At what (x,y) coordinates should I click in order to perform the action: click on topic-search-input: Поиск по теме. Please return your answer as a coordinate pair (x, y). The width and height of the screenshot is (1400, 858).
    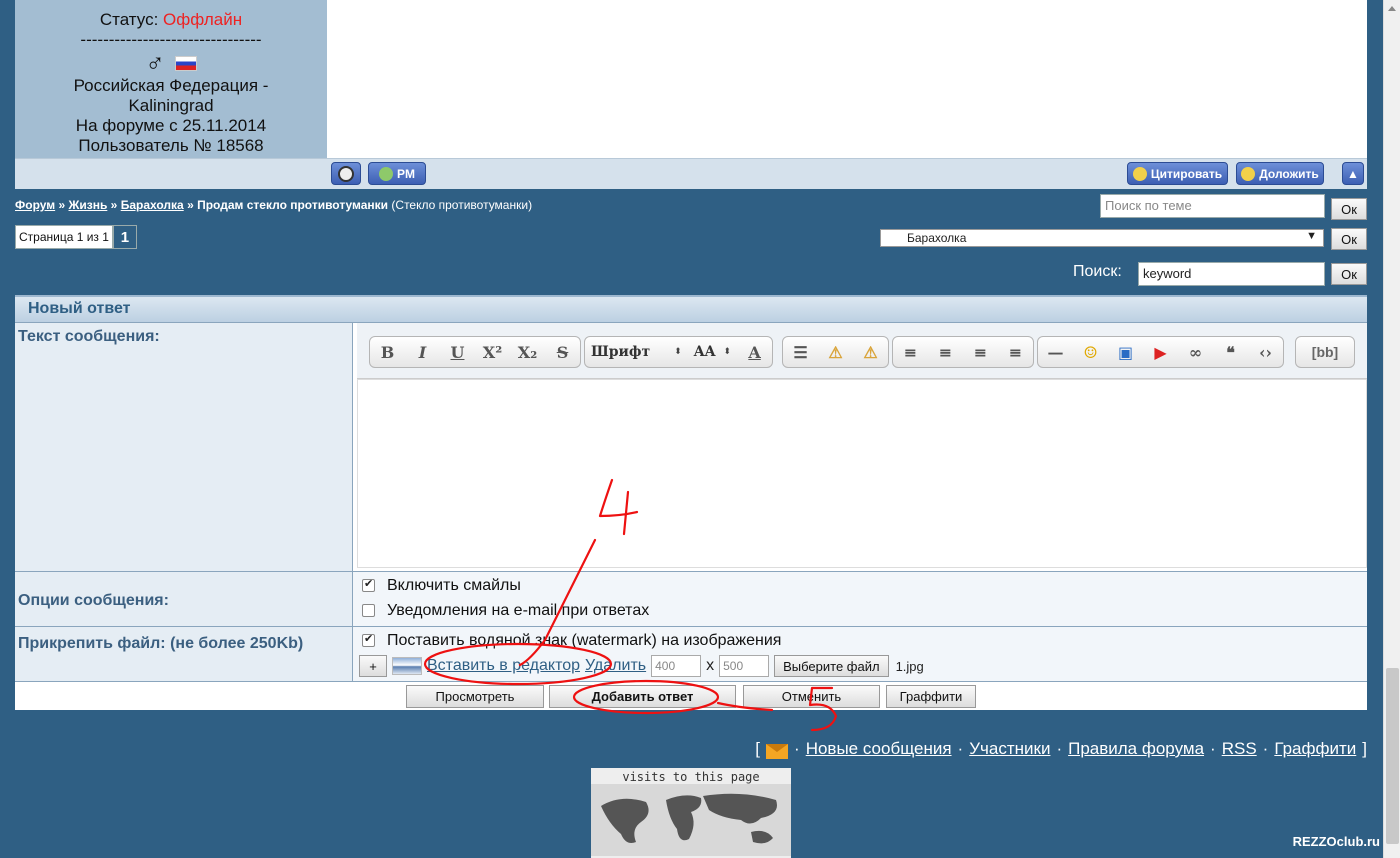
    Looking at the image, I should click on (1212, 206).